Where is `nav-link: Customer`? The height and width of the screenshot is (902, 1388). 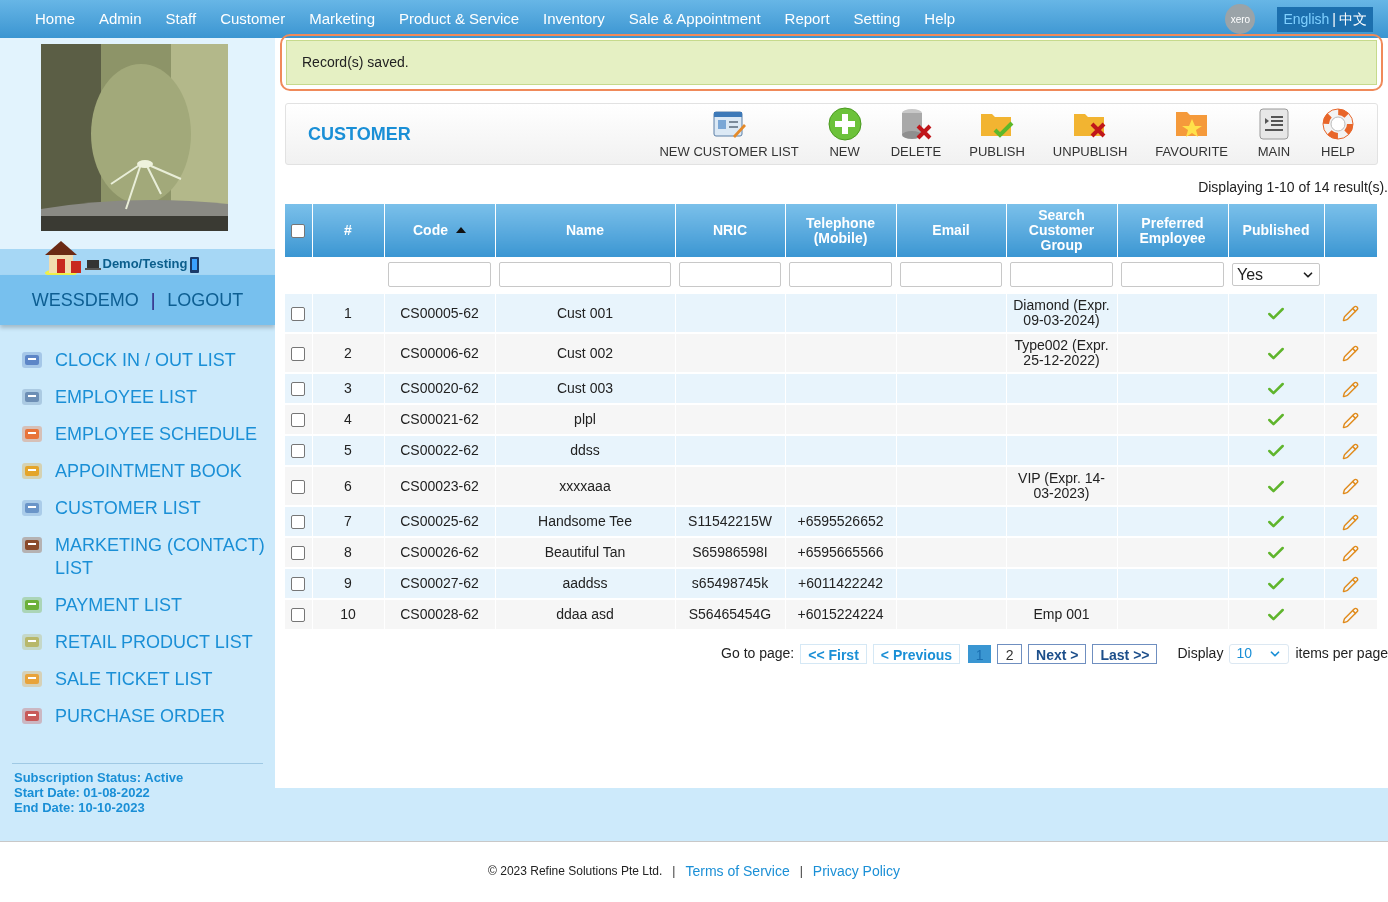
nav-link: Customer is located at coordinates (253, 19).